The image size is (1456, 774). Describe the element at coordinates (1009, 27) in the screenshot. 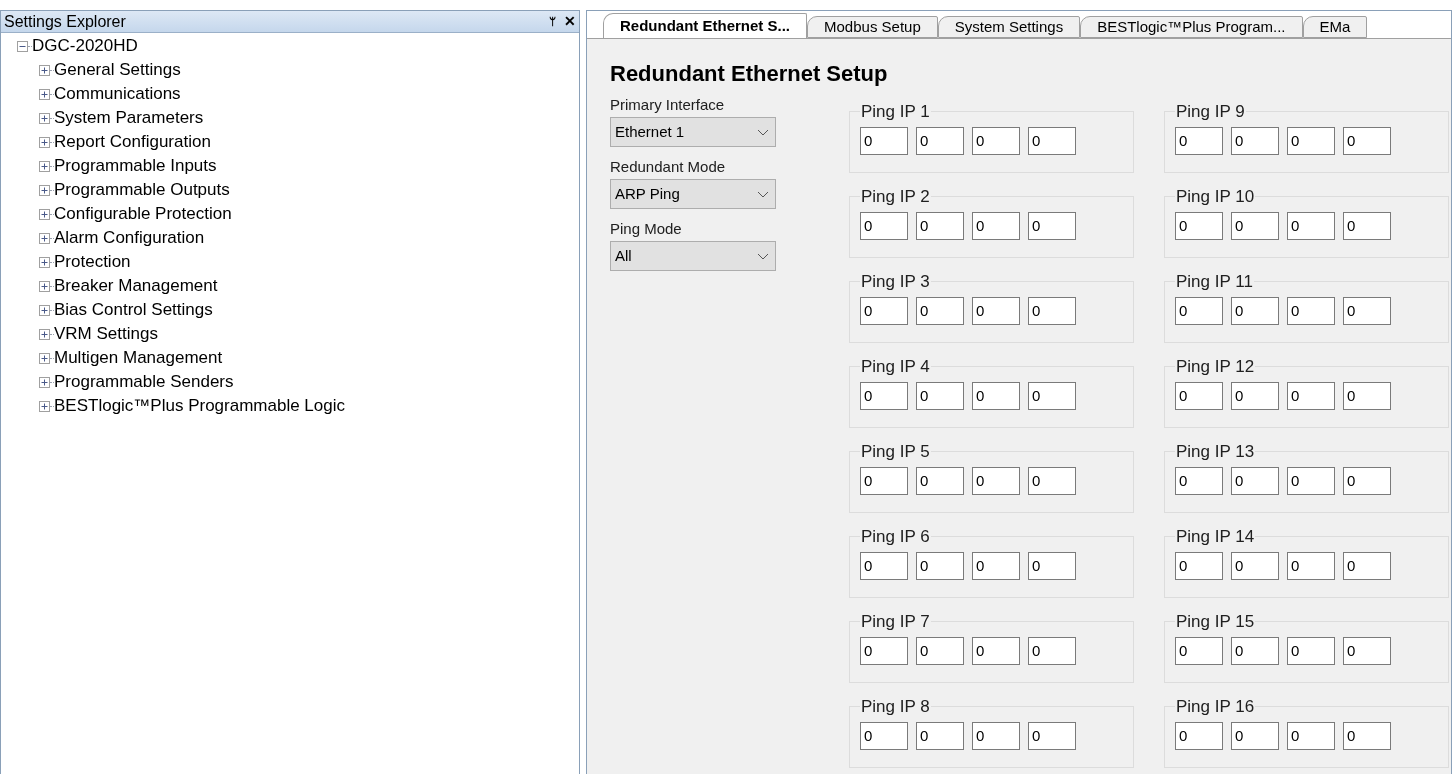

I see `tab: System Settings` at that location.